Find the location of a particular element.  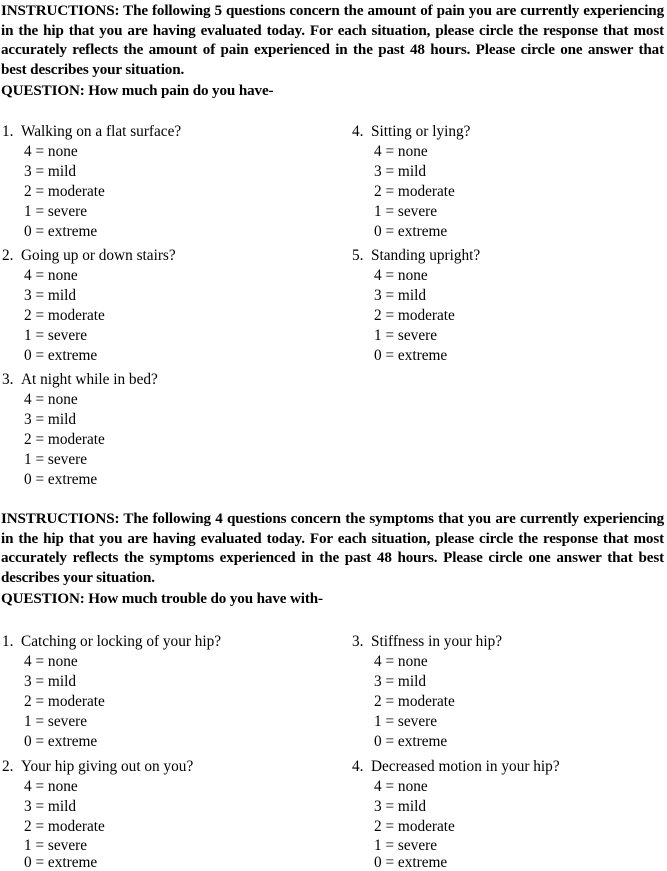

question-title: 4. Decreased motion in your hip? is located at coordinates (456, 767).